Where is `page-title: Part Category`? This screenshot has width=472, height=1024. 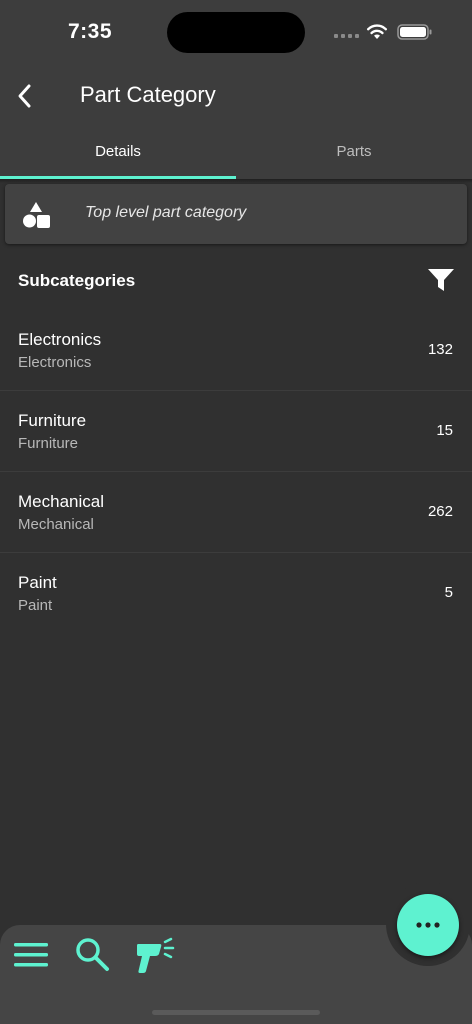
page-title: Part Category is located at coordinates (148, 94).